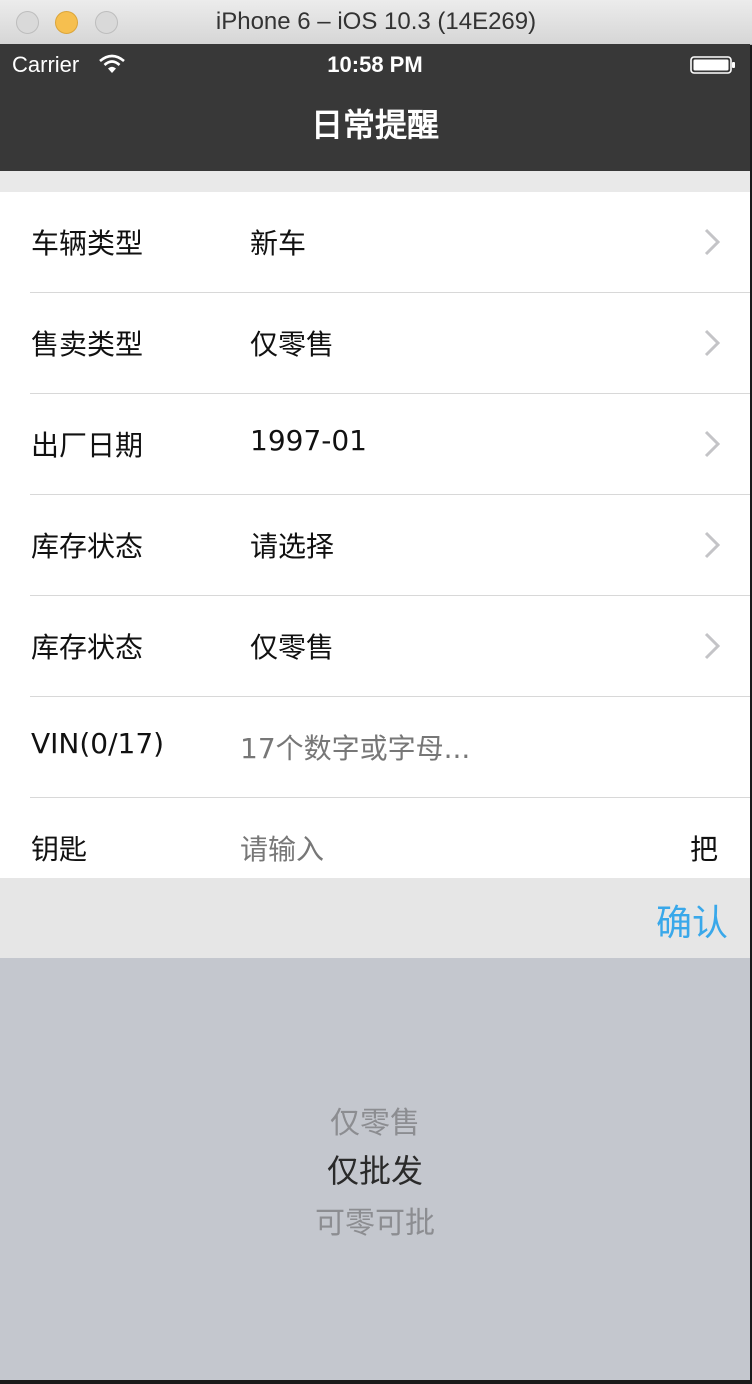 The height and width of the screenshot is (1384, 752). What do you see at coordinates (375, 343) in the screenshot?
I see `sale-type-row: 售卖类型 仅零售` at bounding box center [375, 343].